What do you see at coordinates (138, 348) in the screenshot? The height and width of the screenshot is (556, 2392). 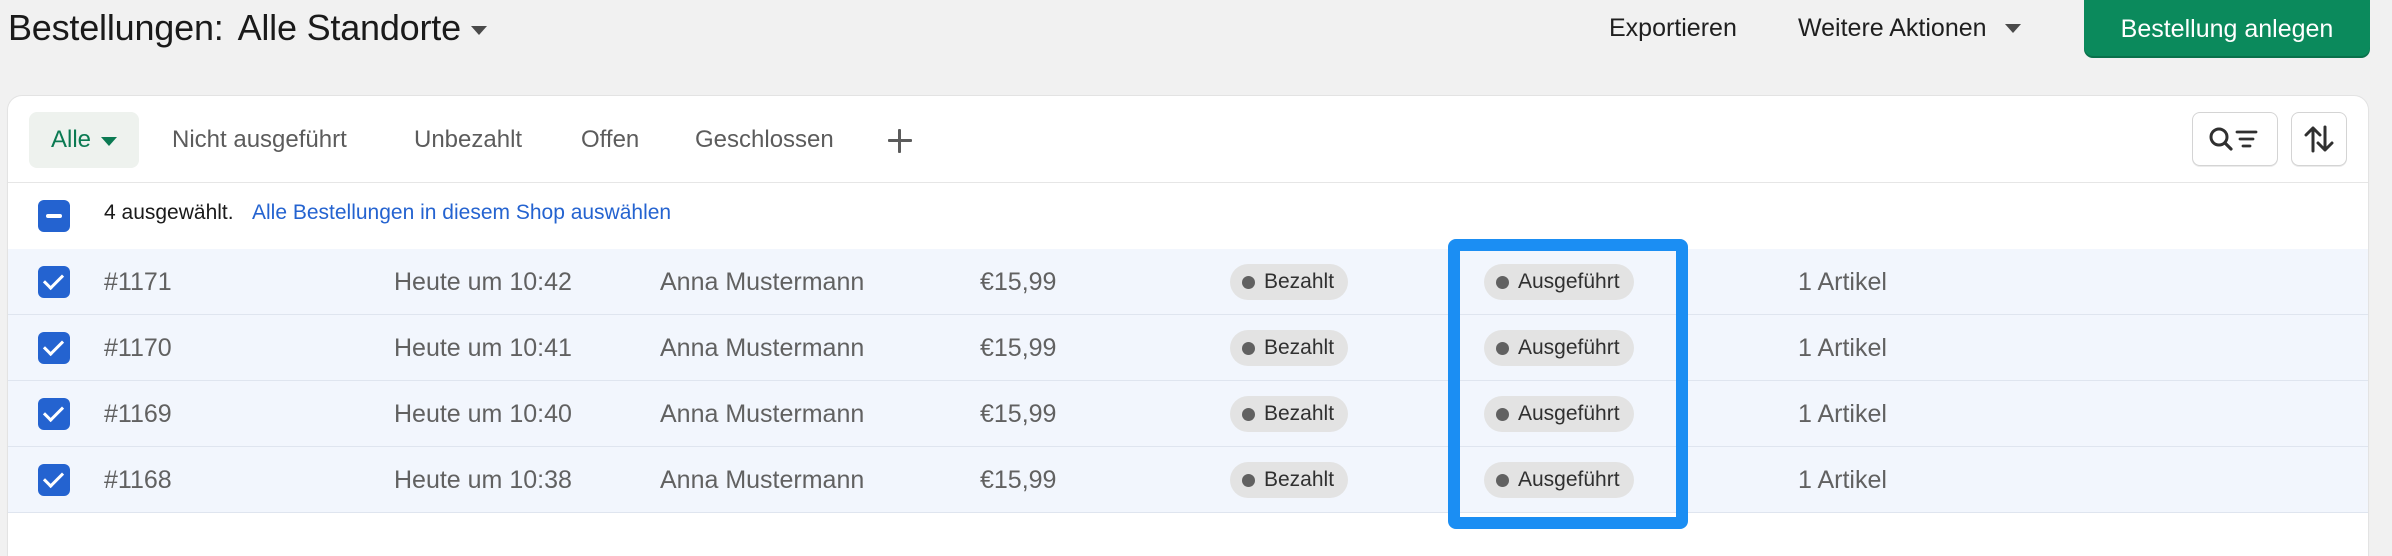 I see `order-number: #1170` at bounding box center [138, 348].